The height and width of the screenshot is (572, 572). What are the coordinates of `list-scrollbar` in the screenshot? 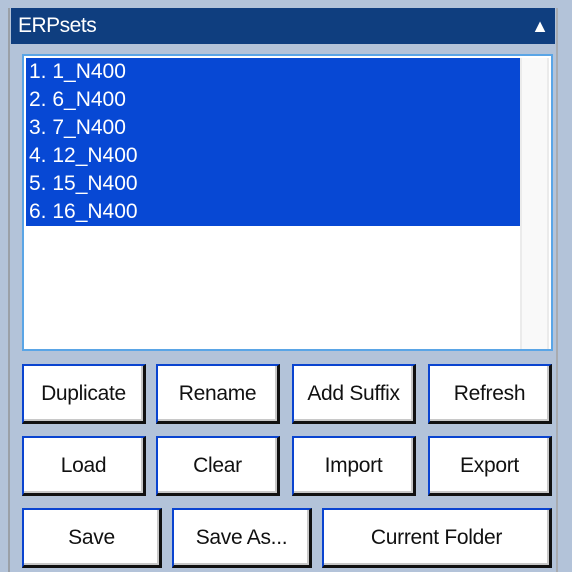 It's located at (534, 203).